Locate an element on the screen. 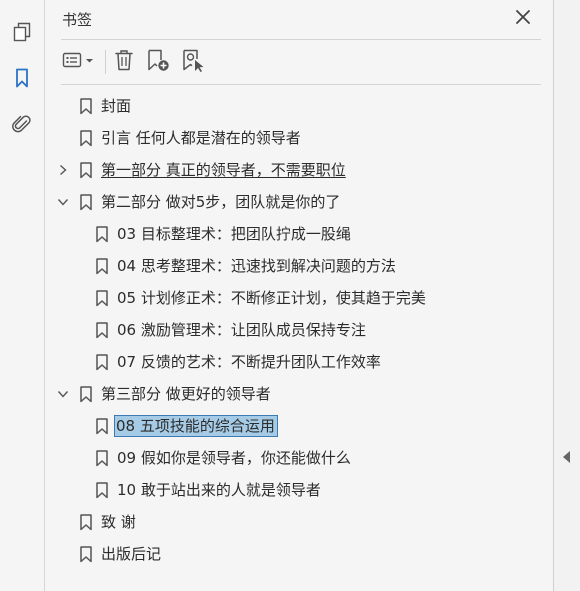 The height and width of the screenshot is (591, 580). bookmark-label: 第一部分 真正的领导者，不需要职位 is located at coordinates (223, 170).